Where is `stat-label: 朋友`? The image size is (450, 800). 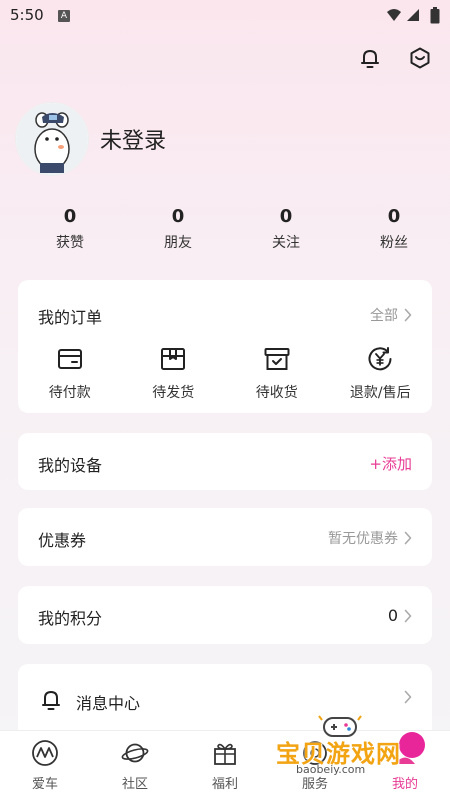 stat-label: 朋友 is located at coordinates (178, 243).